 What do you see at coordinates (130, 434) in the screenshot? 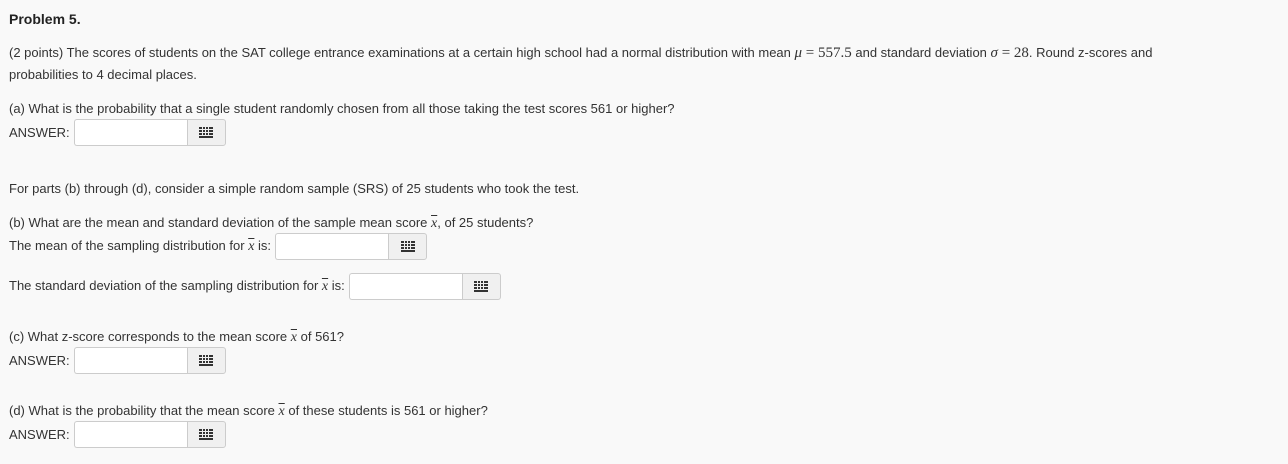
I see `part-d-answer-input` at bounding box center [130, 434].